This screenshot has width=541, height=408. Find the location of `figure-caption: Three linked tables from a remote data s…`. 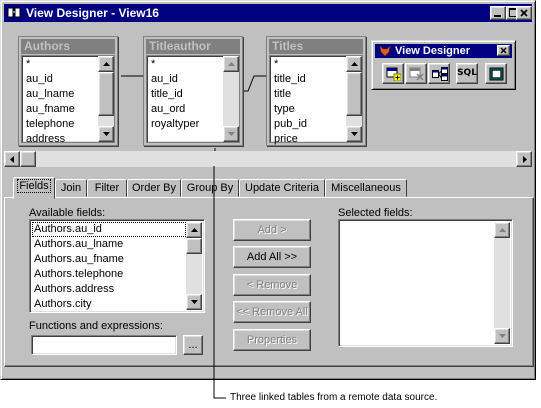

figure-caption: Three linked tables from a remote data s… is located at coordinates (334, 397).